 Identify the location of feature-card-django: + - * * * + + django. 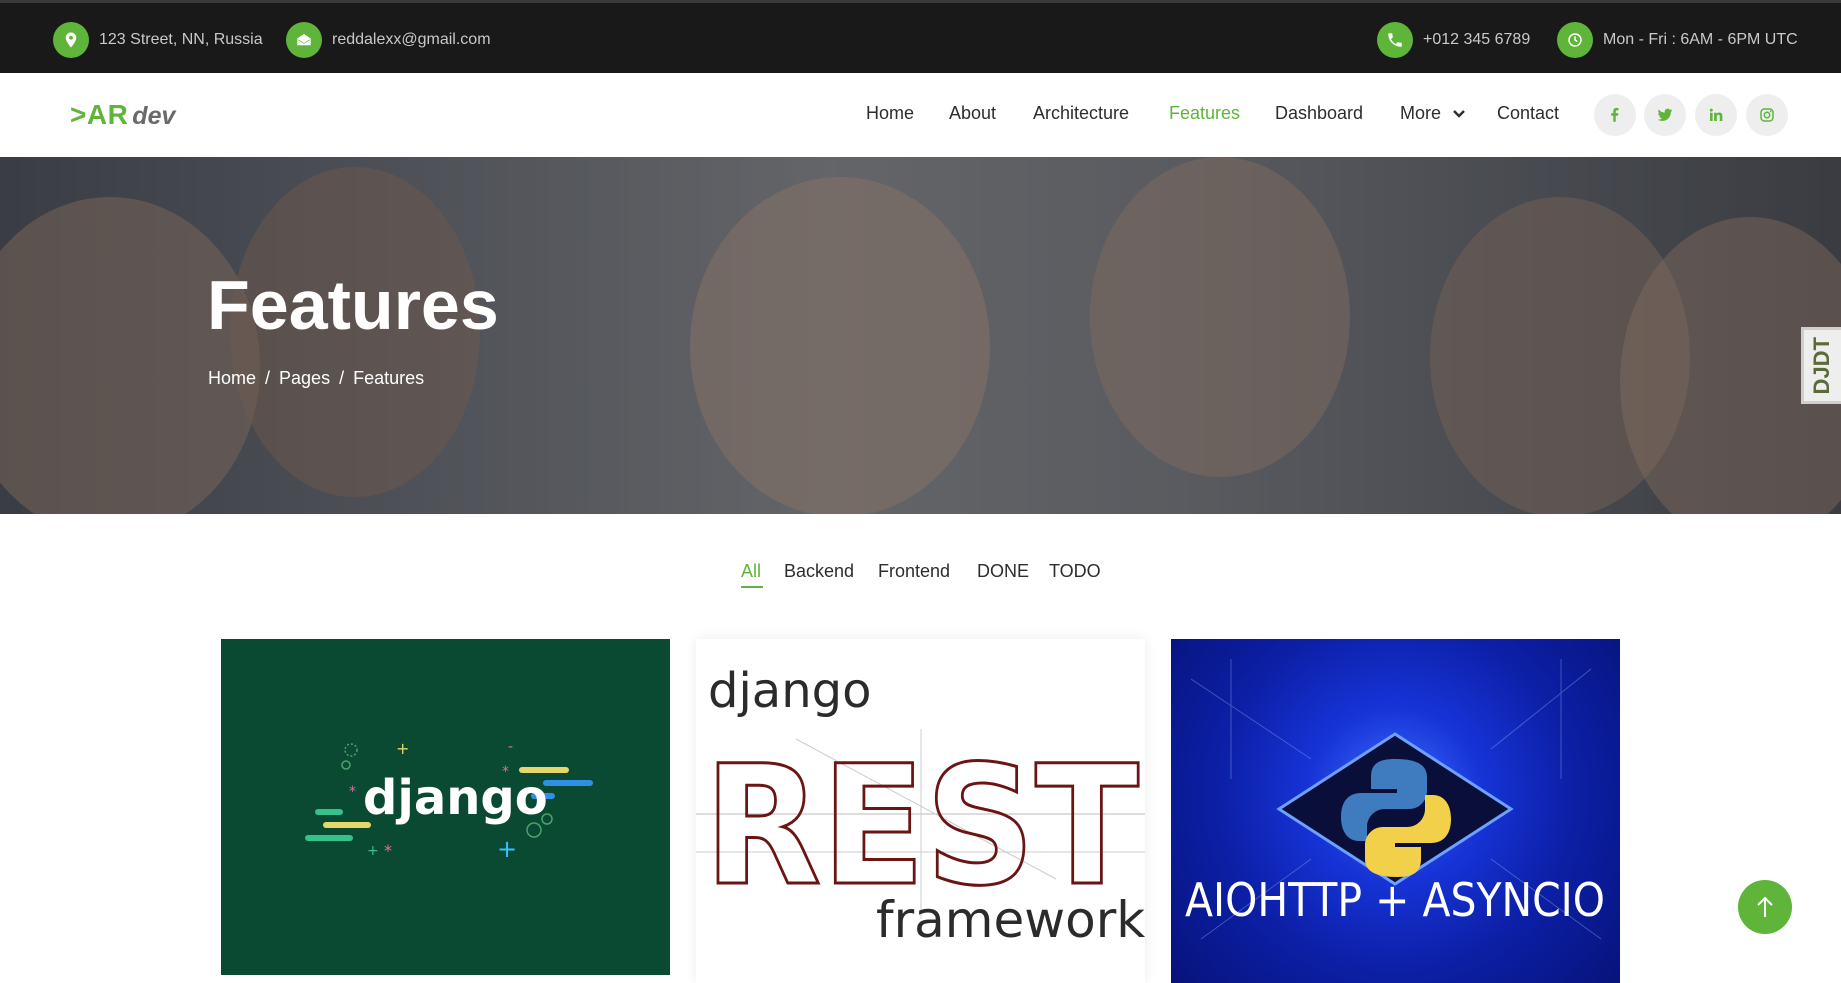
(445, 807).